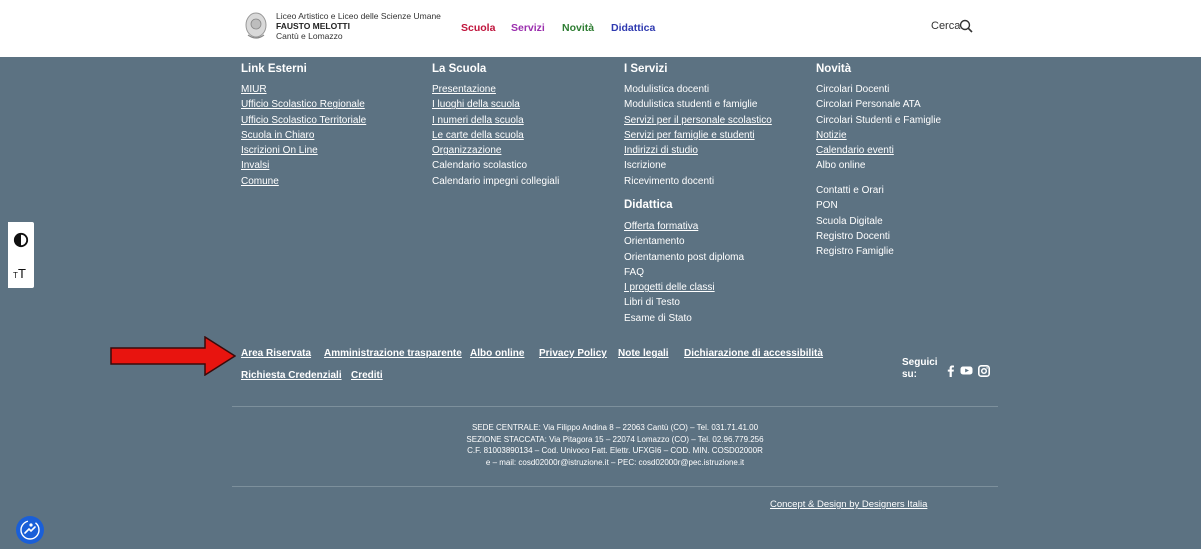 Image resolution: width=1201 pixels, height=549 pixels. I want to click on footer-divider-top, so click(615, 406).